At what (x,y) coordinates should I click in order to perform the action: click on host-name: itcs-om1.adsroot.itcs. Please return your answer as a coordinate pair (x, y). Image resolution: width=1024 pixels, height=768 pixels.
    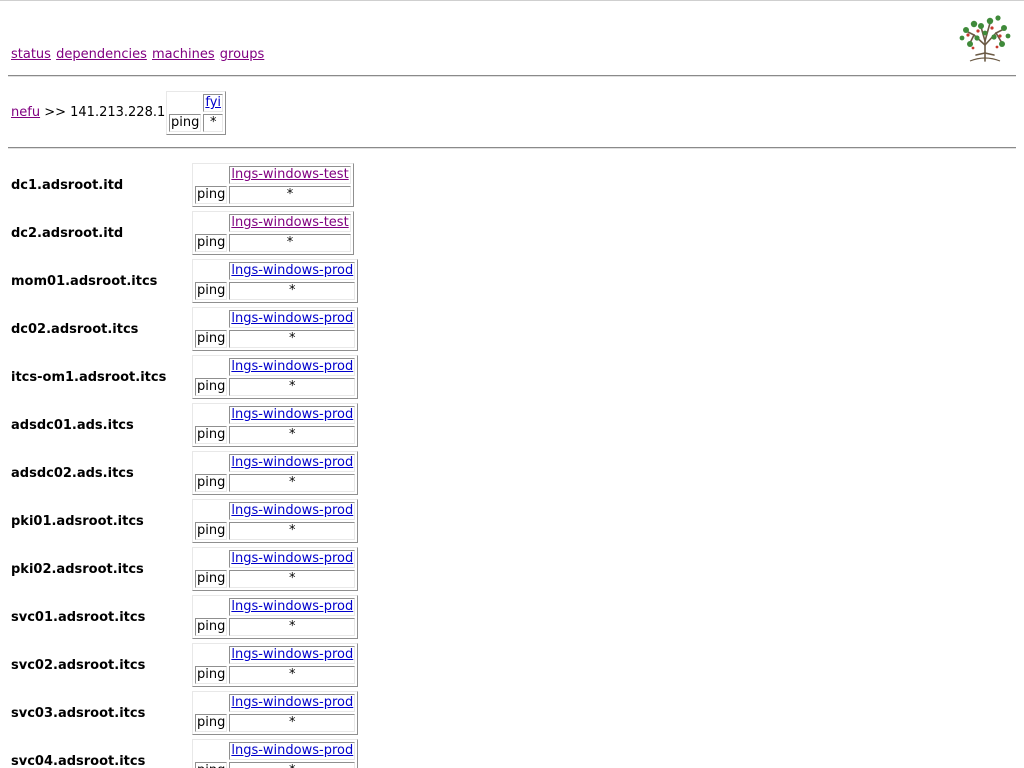
    Looking at the image, I should click on (89, 377).